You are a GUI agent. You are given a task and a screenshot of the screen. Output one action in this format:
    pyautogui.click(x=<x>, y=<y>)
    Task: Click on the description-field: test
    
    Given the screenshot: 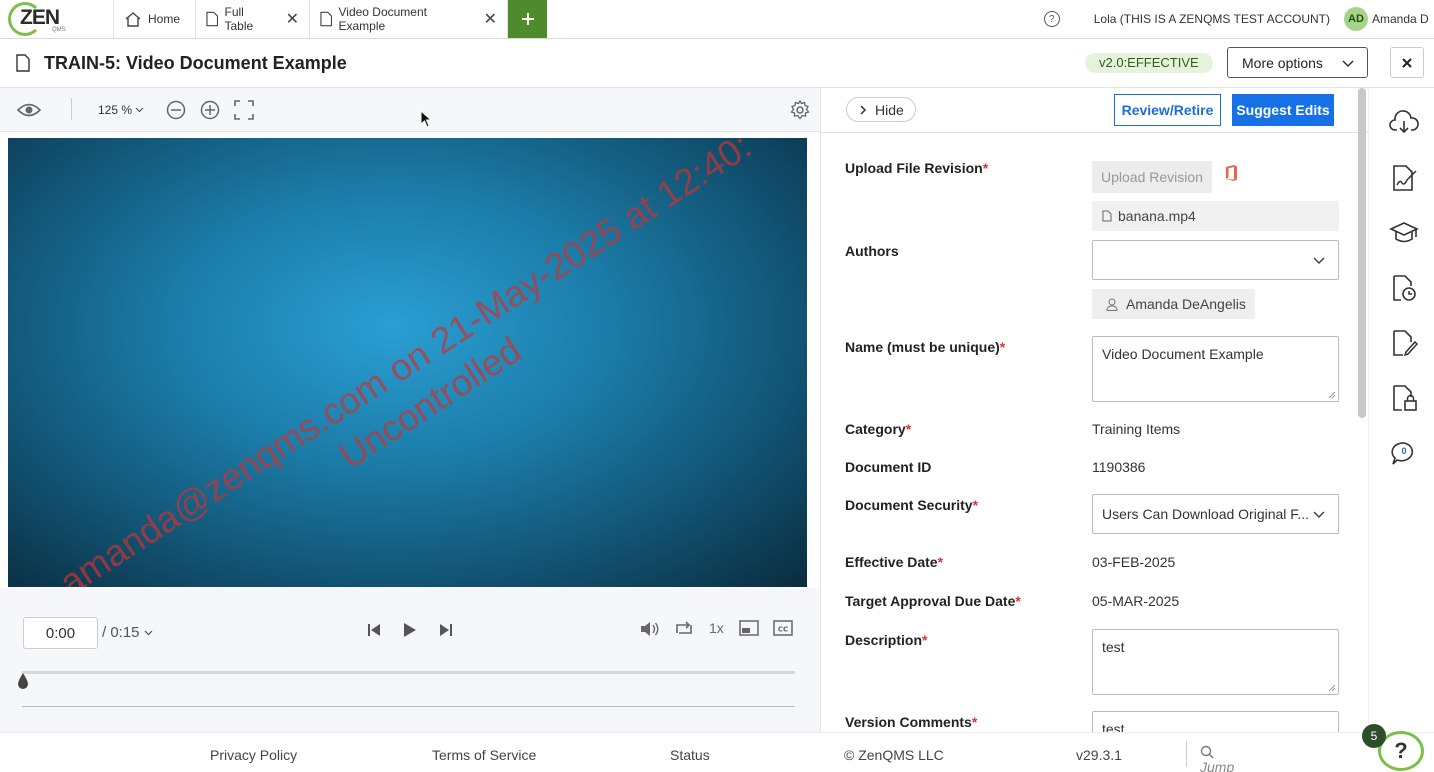 What is the action you would take?
    pyautogui.click(x=1215, y=662)
    